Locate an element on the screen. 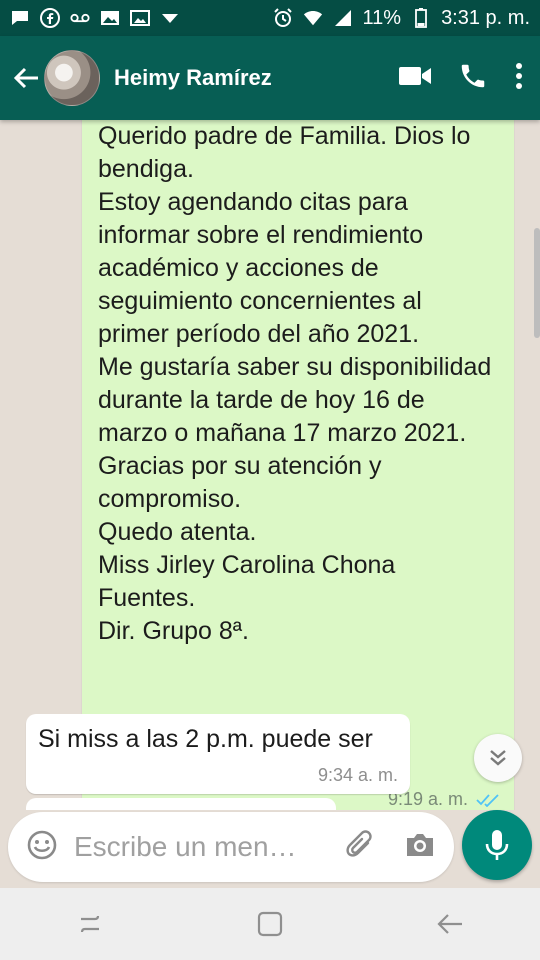  incoming-message-partial is located at coordinates (181, 804).